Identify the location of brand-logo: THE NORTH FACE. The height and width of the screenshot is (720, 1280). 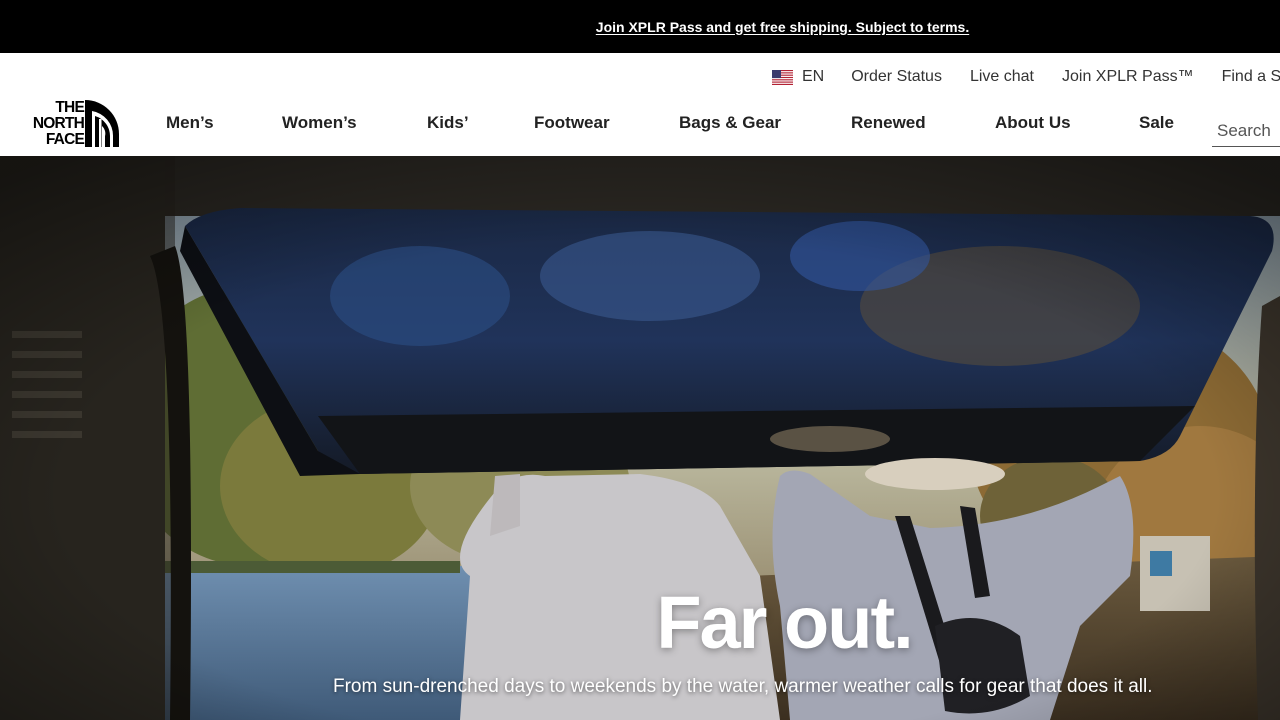
(68, 123).